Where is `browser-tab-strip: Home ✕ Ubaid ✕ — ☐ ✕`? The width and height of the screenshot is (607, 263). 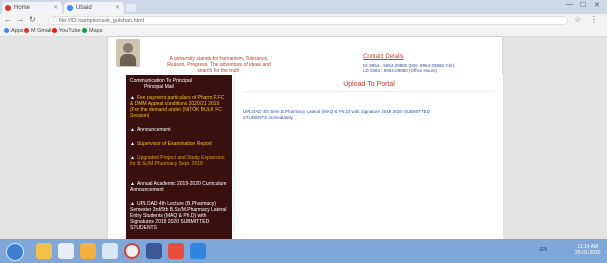
browser-tab-strip: Home ✕ Ubaid ✕ — ☐ ✕ is located at coordinates (303, 7).